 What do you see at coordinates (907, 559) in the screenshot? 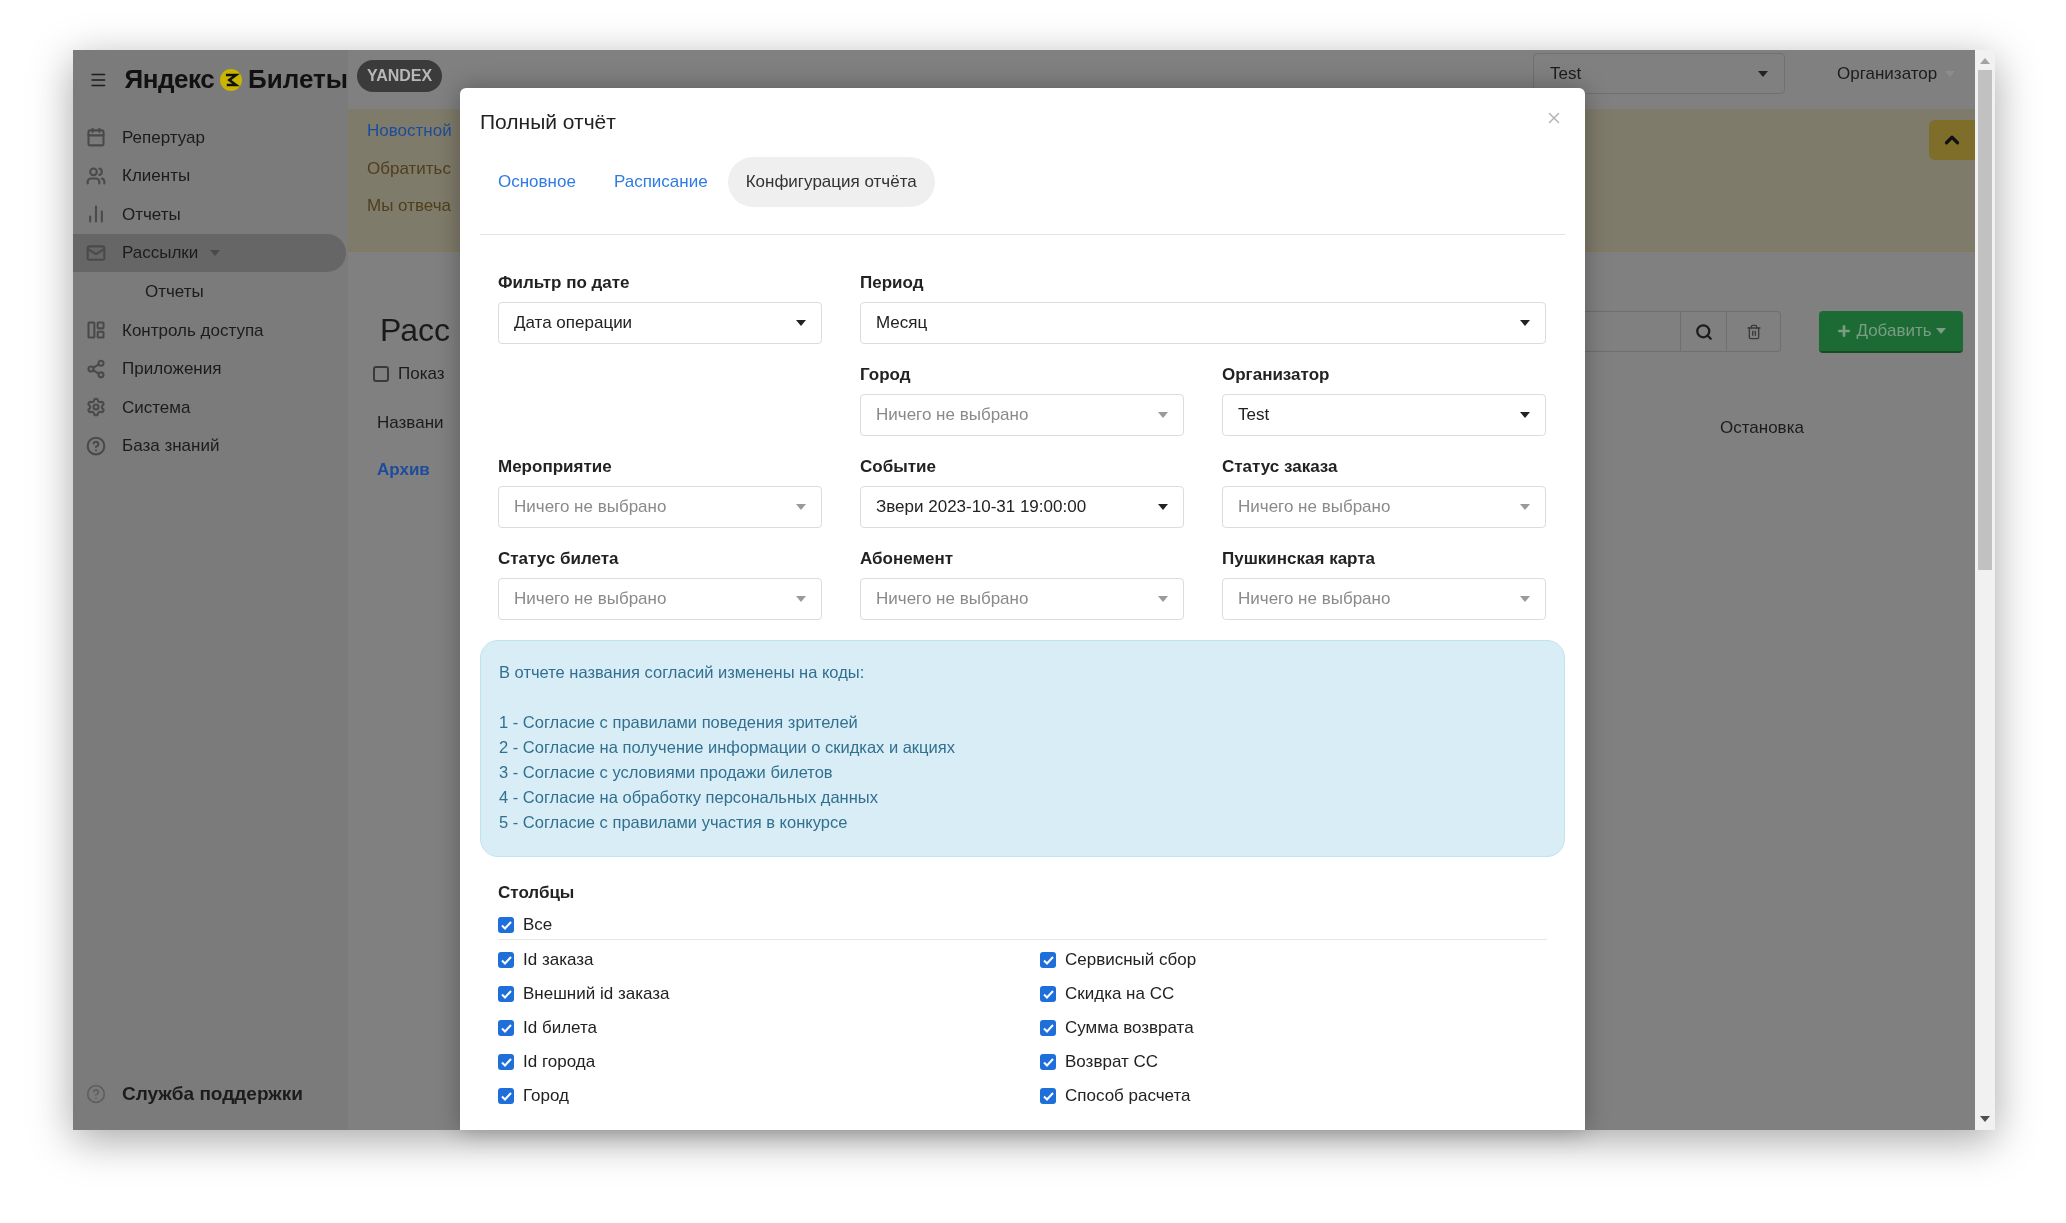
I see `field-label: Абонемент` at bounding box center [907, 559].